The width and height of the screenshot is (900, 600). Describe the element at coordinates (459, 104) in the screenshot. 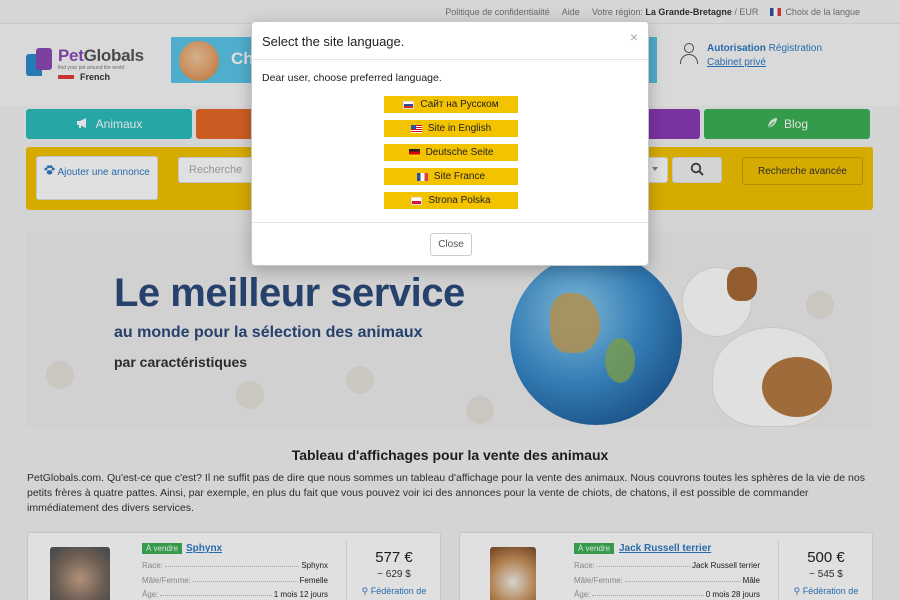

I see `language-label: Сайт на Русском` at that location.